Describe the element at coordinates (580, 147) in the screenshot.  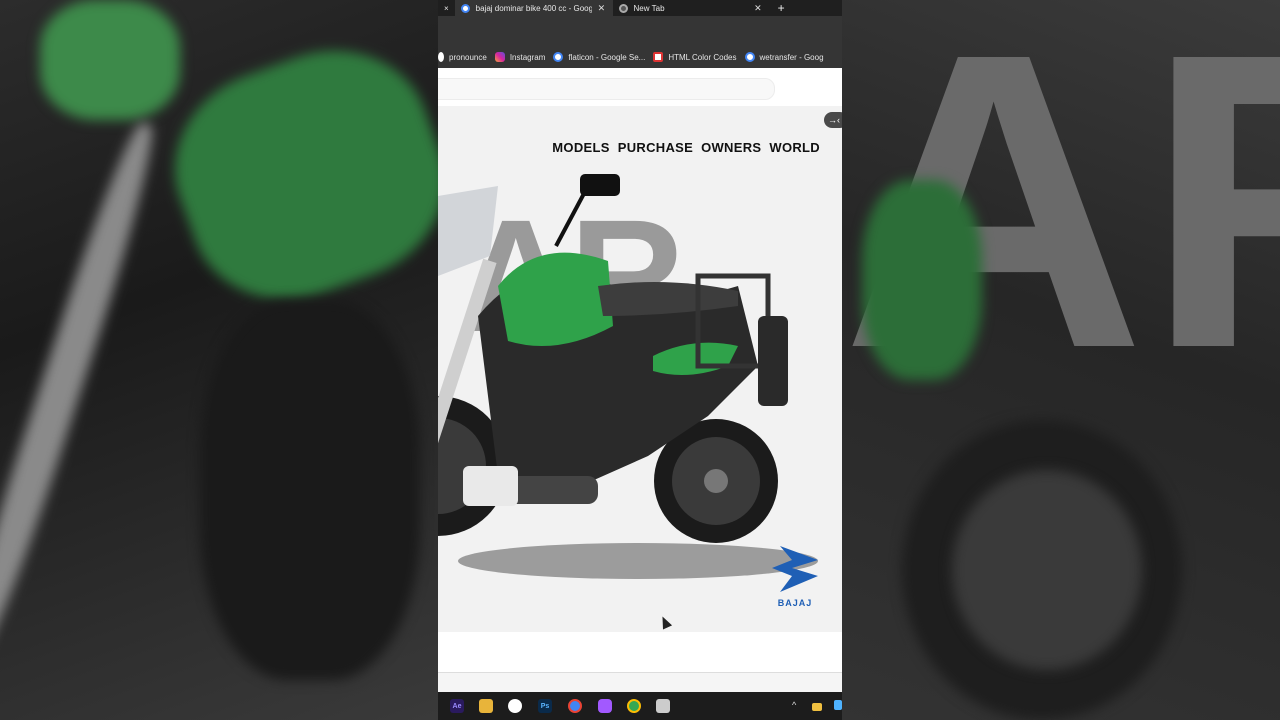
I see `nav-models: MODELS` at that location.